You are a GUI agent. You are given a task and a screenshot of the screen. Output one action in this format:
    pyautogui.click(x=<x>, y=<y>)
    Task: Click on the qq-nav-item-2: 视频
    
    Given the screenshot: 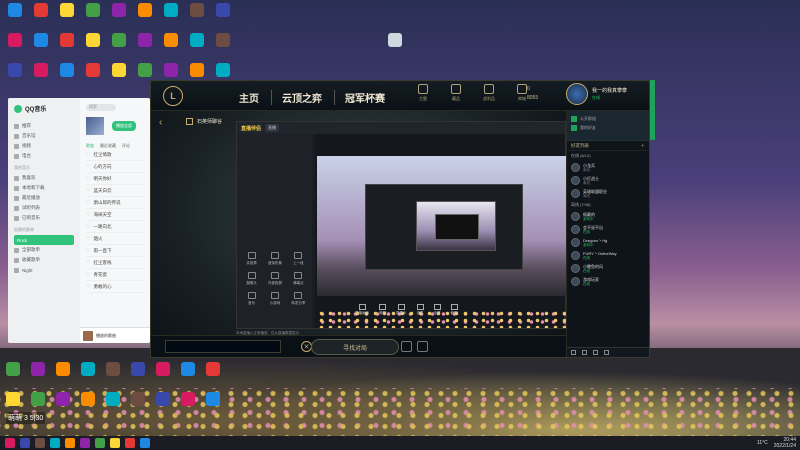 What is the action you would take?
    pyautogui.click(x=44, y=146)
    